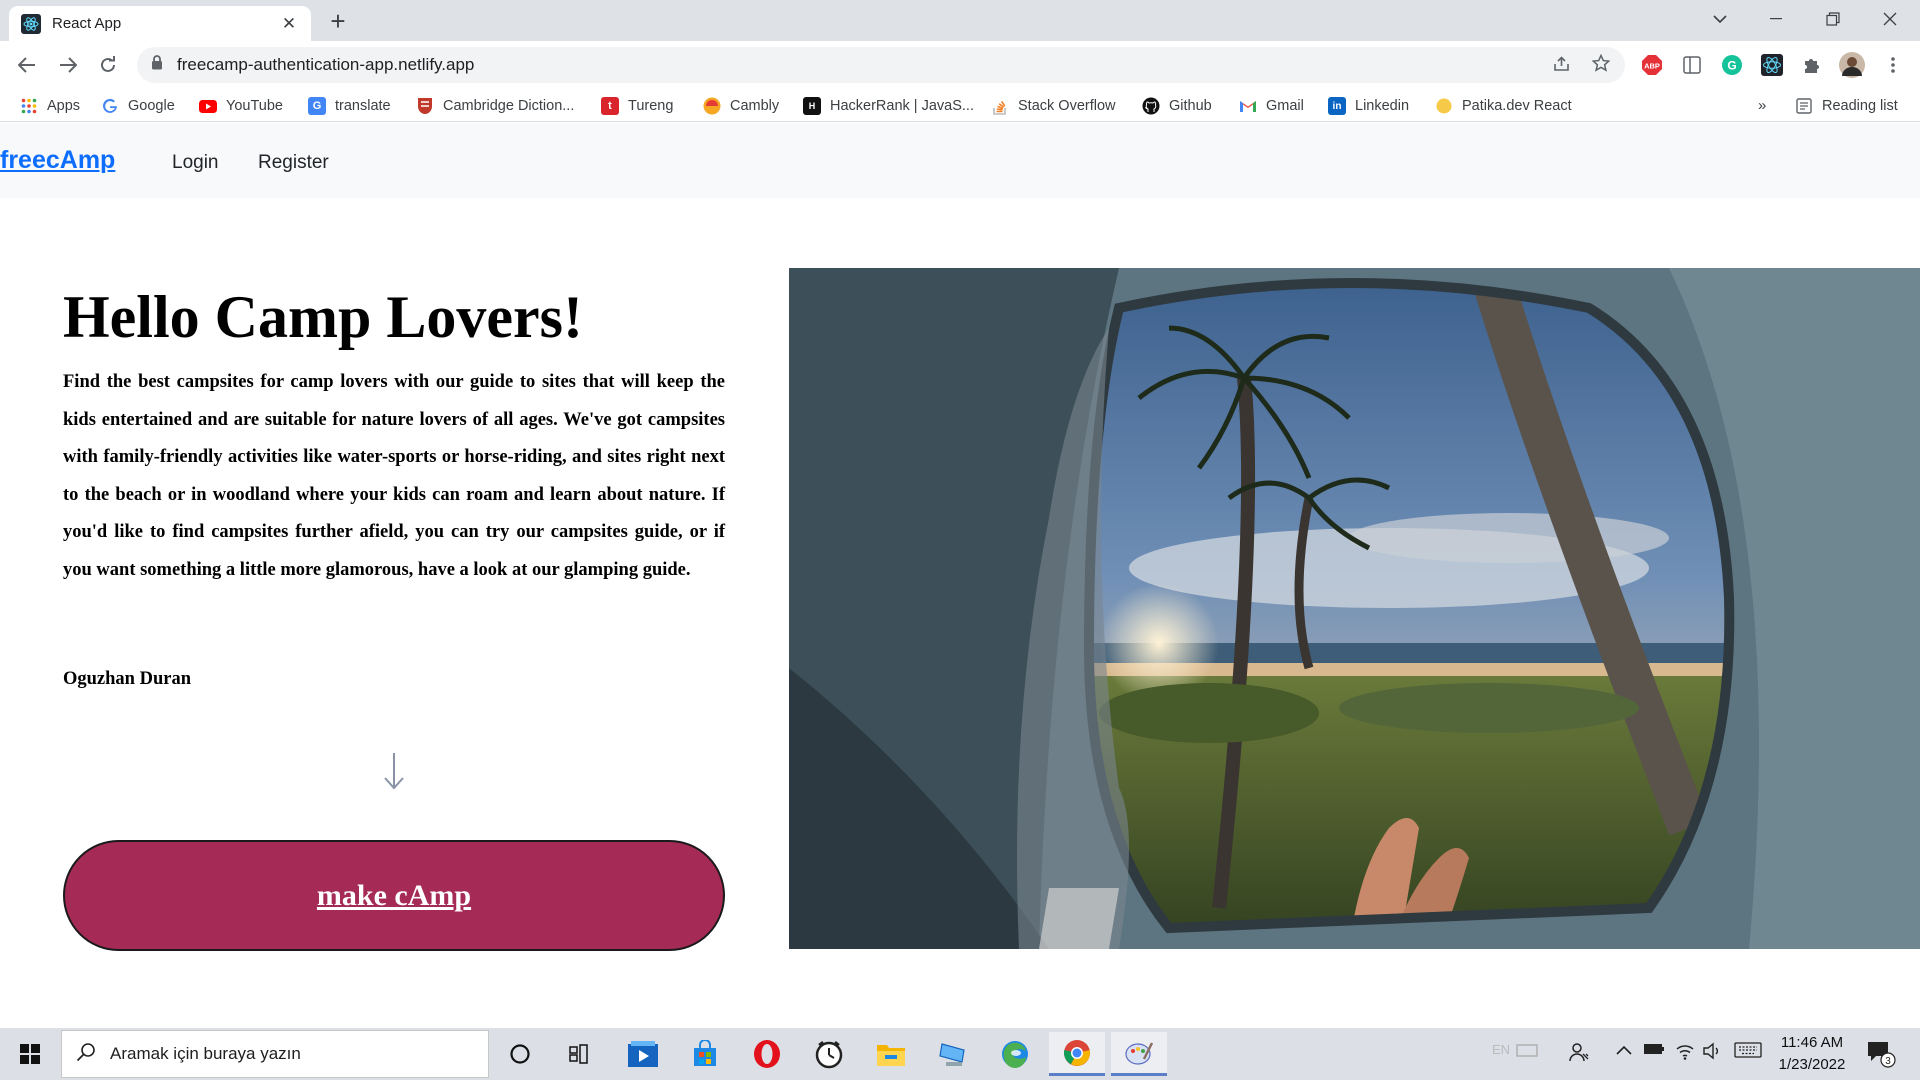  What do you see at coordinates (1685, 1053) in the screenshot?
I see `wifi-icon` at bounding box center [1685, 1053].